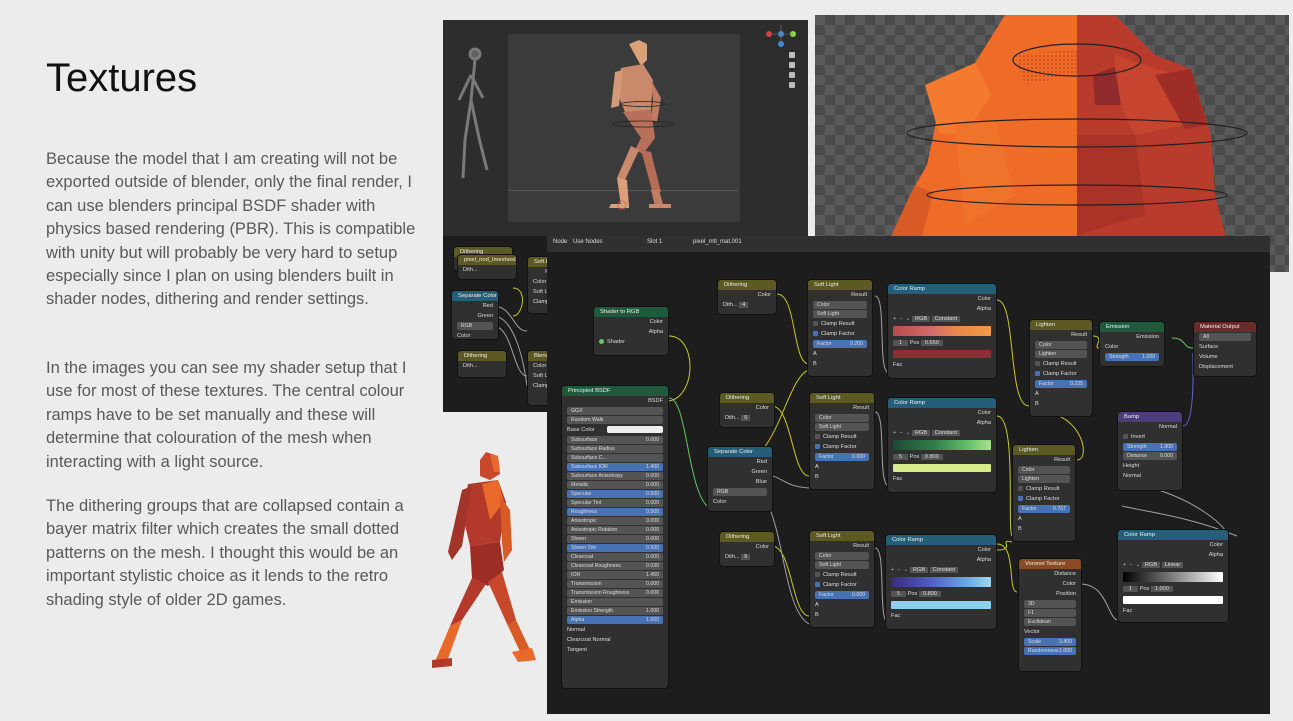 Image resolution: width=1293 pixels, height=721 pixels. I want to click on principled-field: Sheen 0.000, so click(615, 539).